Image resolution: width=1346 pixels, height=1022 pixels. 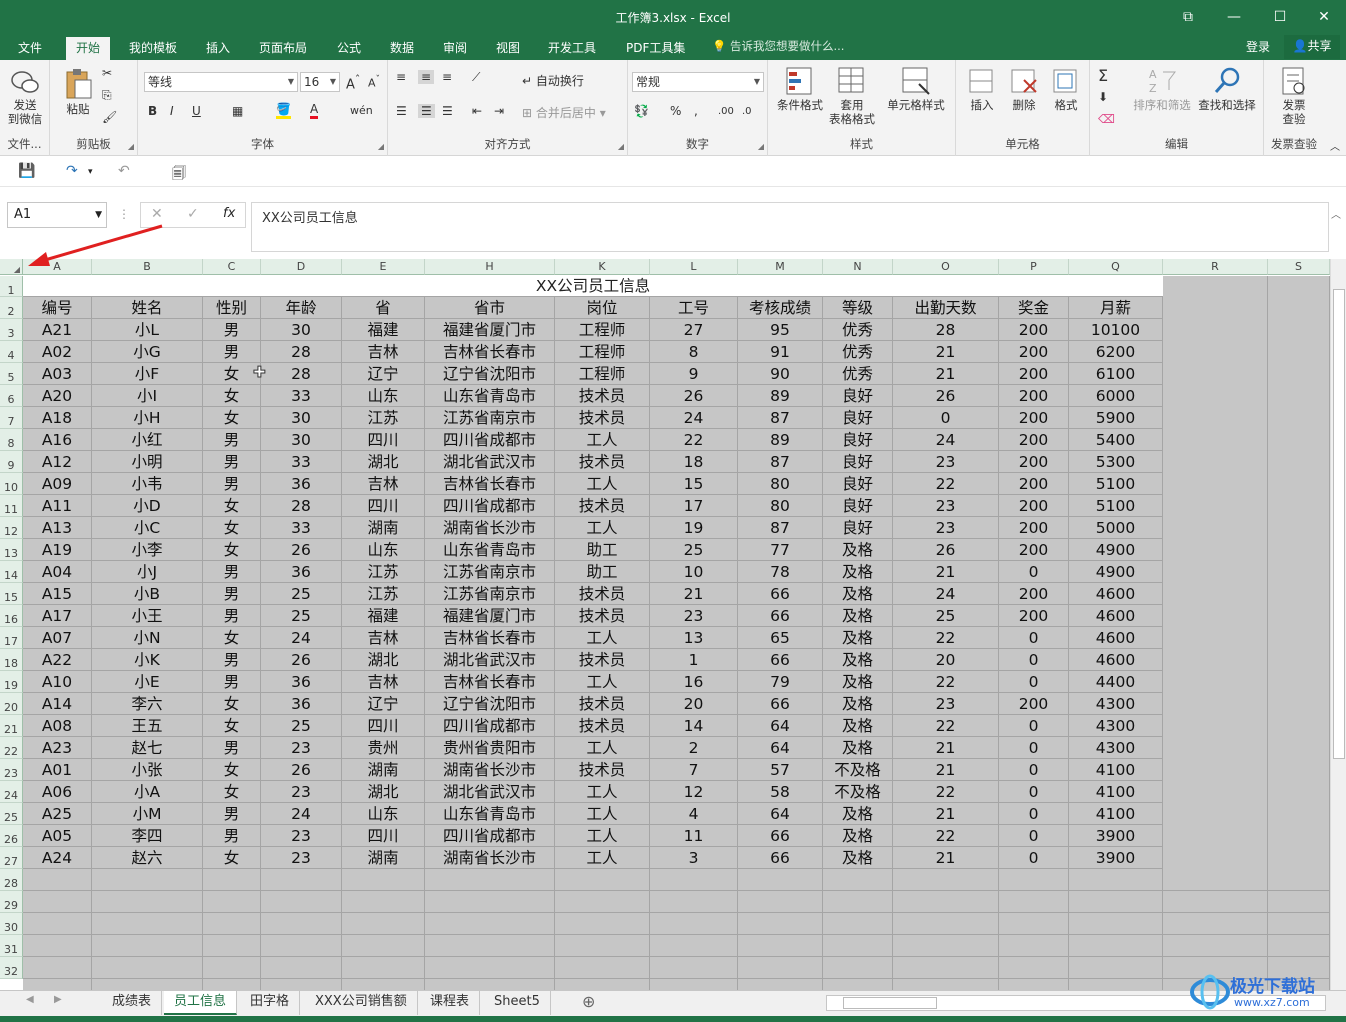 What do you see at coordinates (57, 330) in the screenshot?
I see `table-cell: A21` at bounding box center [57, 330].